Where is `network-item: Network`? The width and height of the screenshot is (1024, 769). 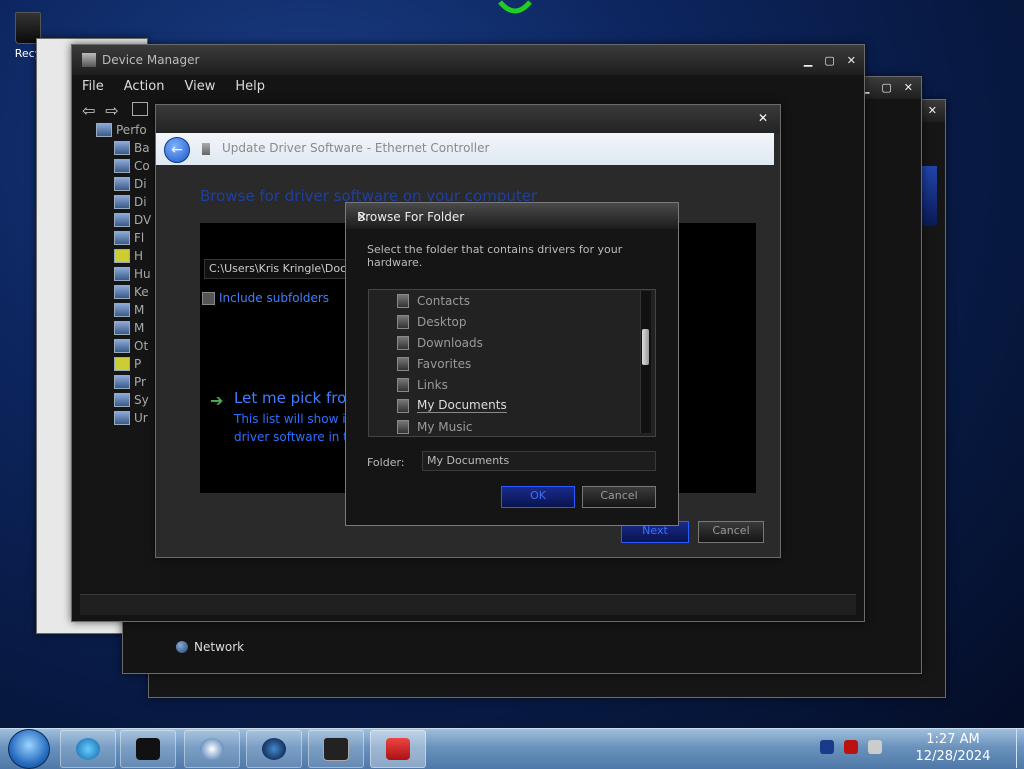 network-item: Network is located at coordinates (210, 647).